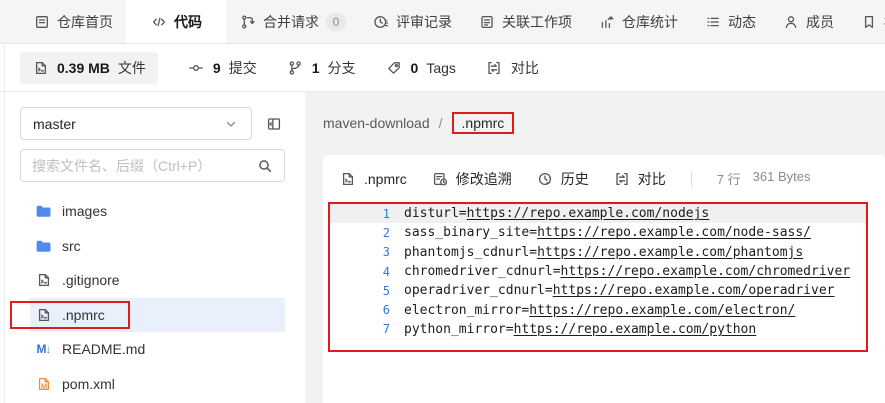 Image resolution: width=885 pixels, height=403 pixels. I want to click on markdown-icon: M↓, so click(44, 349).